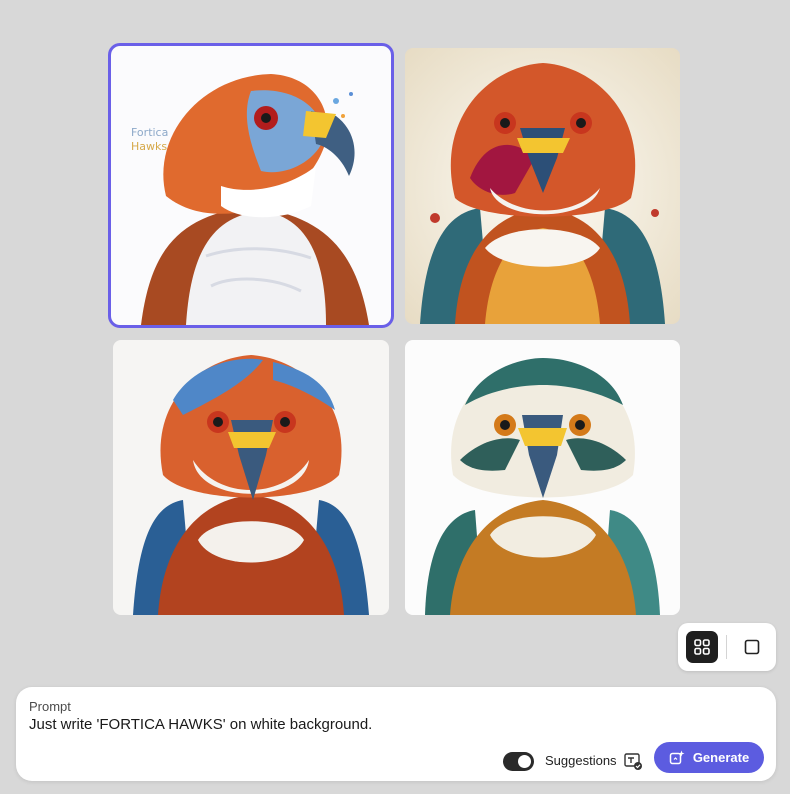  I want to click on view-toggle, so click(727, 647).